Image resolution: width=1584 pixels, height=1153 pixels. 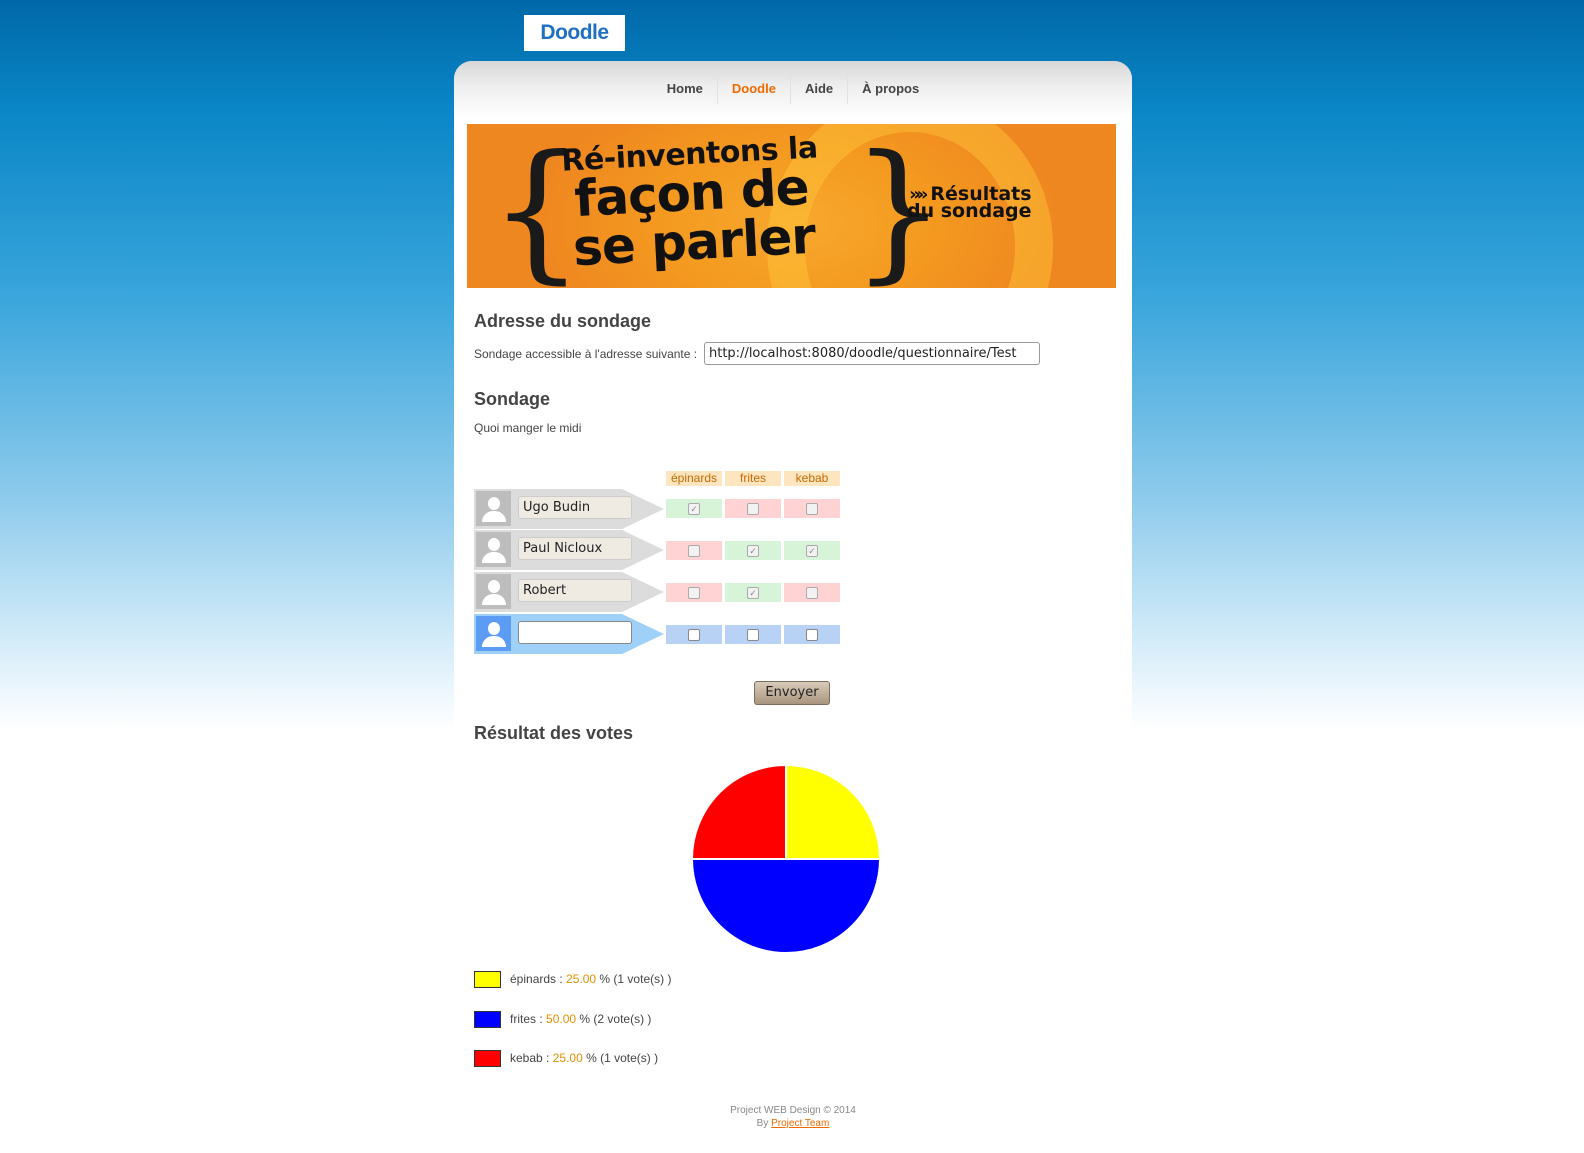 What do you see at coordinates (512, 399) in the screenshot?
I see `poll-title: Sondage` at bounding box center [512, 399].